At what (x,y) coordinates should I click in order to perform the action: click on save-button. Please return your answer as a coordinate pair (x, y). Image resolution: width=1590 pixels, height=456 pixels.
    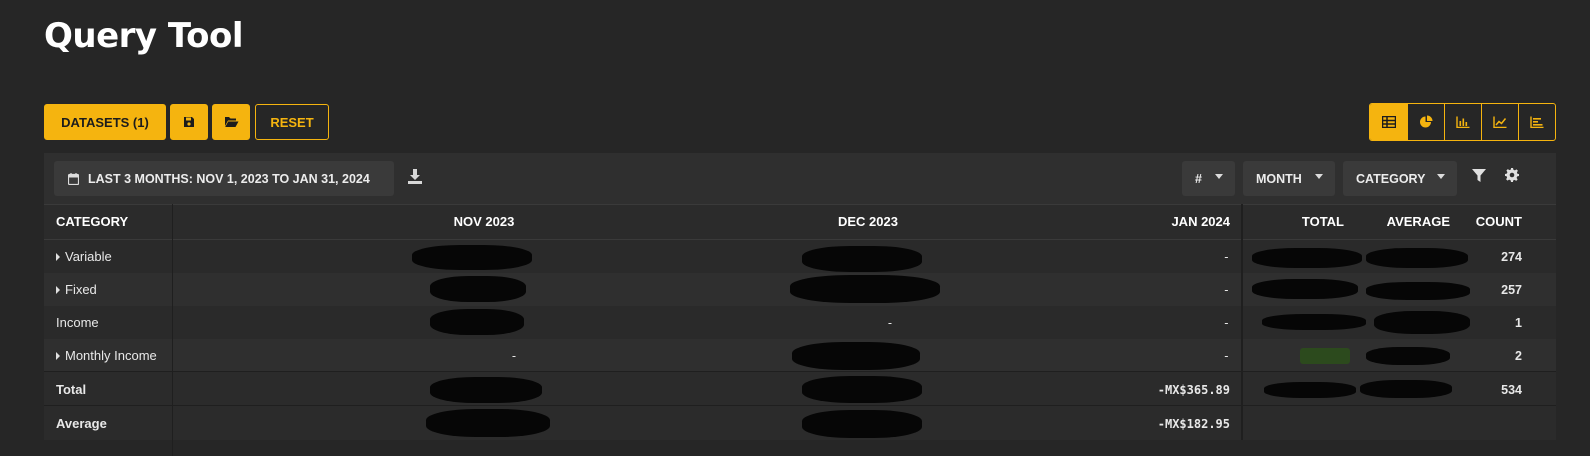
    Looking at the image, I should click on (189, 122).